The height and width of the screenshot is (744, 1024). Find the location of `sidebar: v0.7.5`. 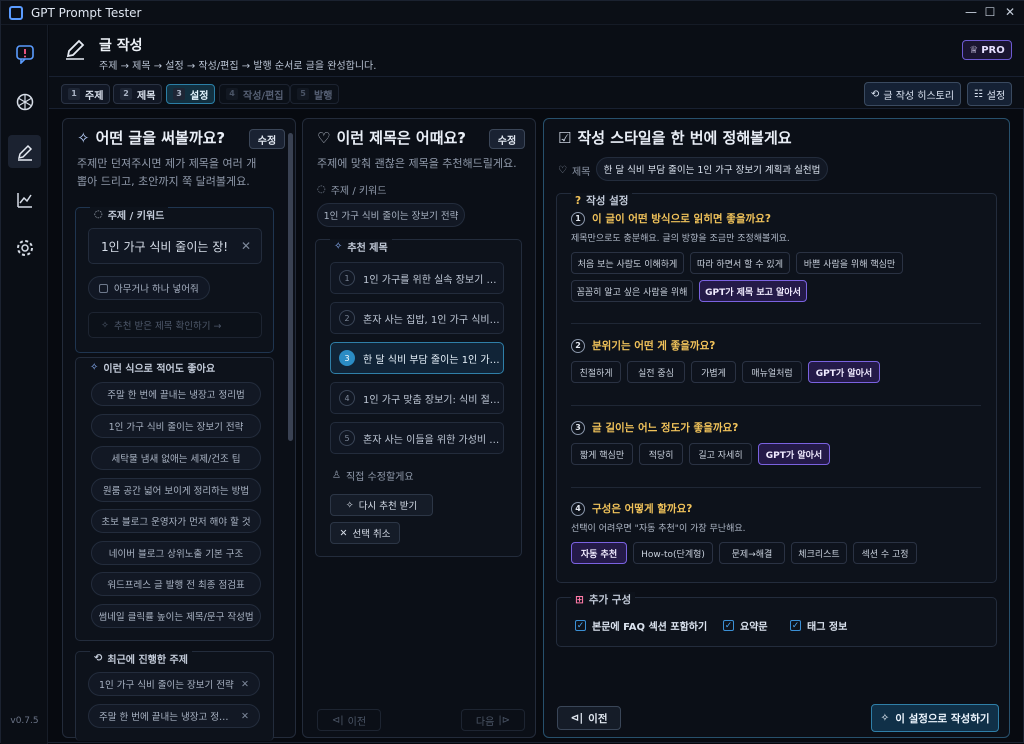

sidebar: v0.7.5 is located at coordinates (24, 384).